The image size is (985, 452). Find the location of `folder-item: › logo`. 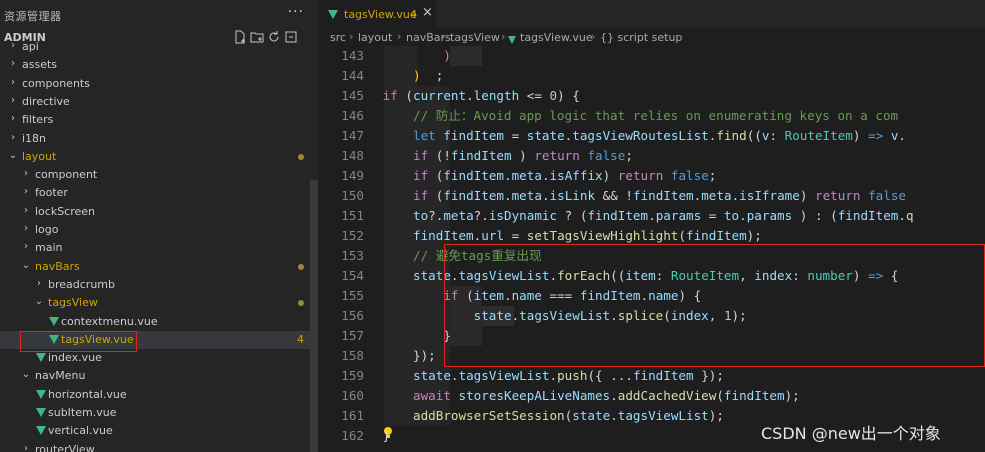

folder-item: › logo is located at coordinates (159, 230).